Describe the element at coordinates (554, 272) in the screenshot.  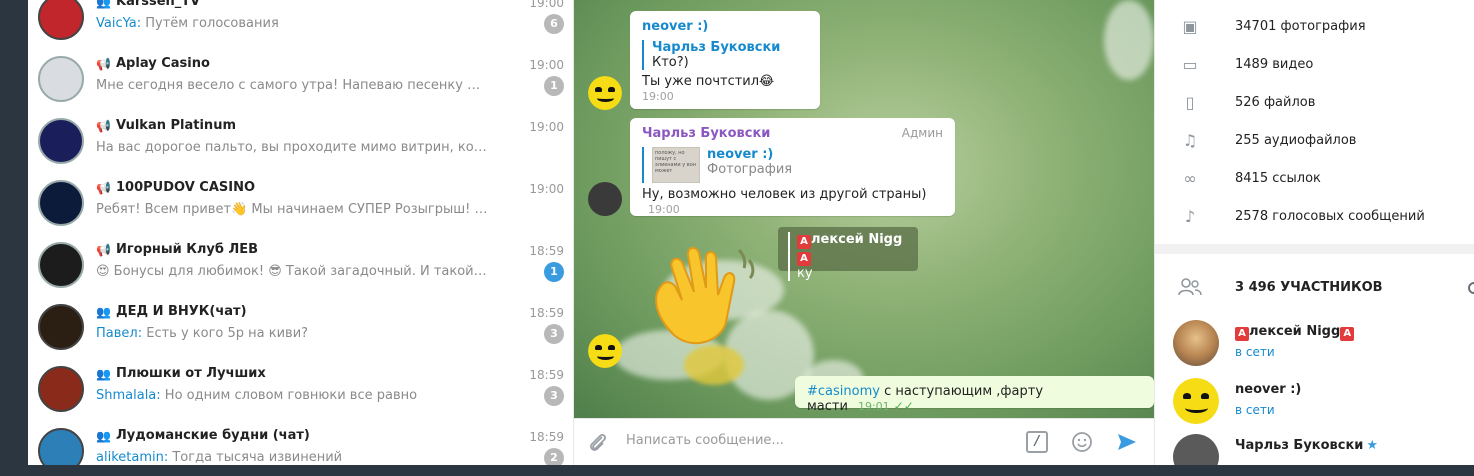
I see `unread-badge: 1` at that location.